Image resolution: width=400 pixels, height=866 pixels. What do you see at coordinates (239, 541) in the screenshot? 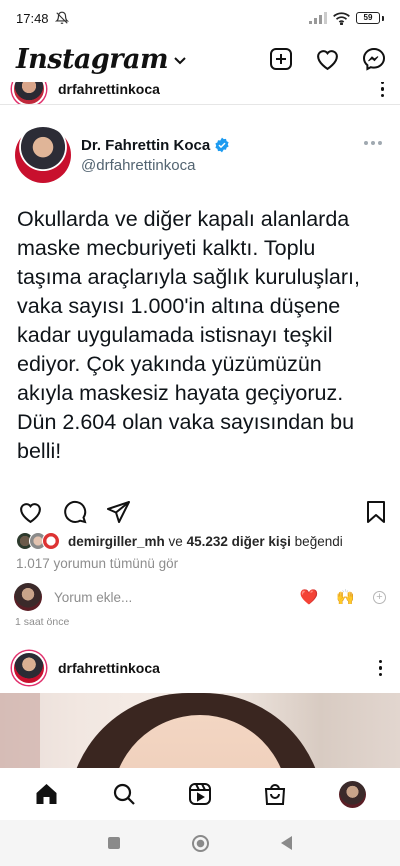
I see `likes-others: 45.232 diğer kişi` at bounding box center [239, 541].